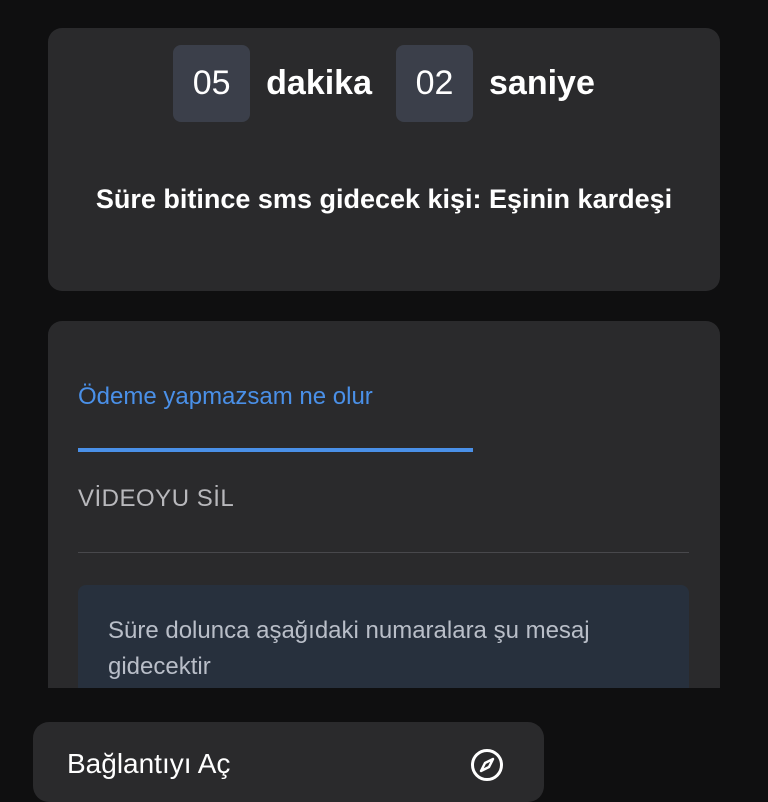  What do you see at coordinates (319, 83) in the screenshot?
I see `minutes-unit-label: dakika` at bounding box center [319, 83].